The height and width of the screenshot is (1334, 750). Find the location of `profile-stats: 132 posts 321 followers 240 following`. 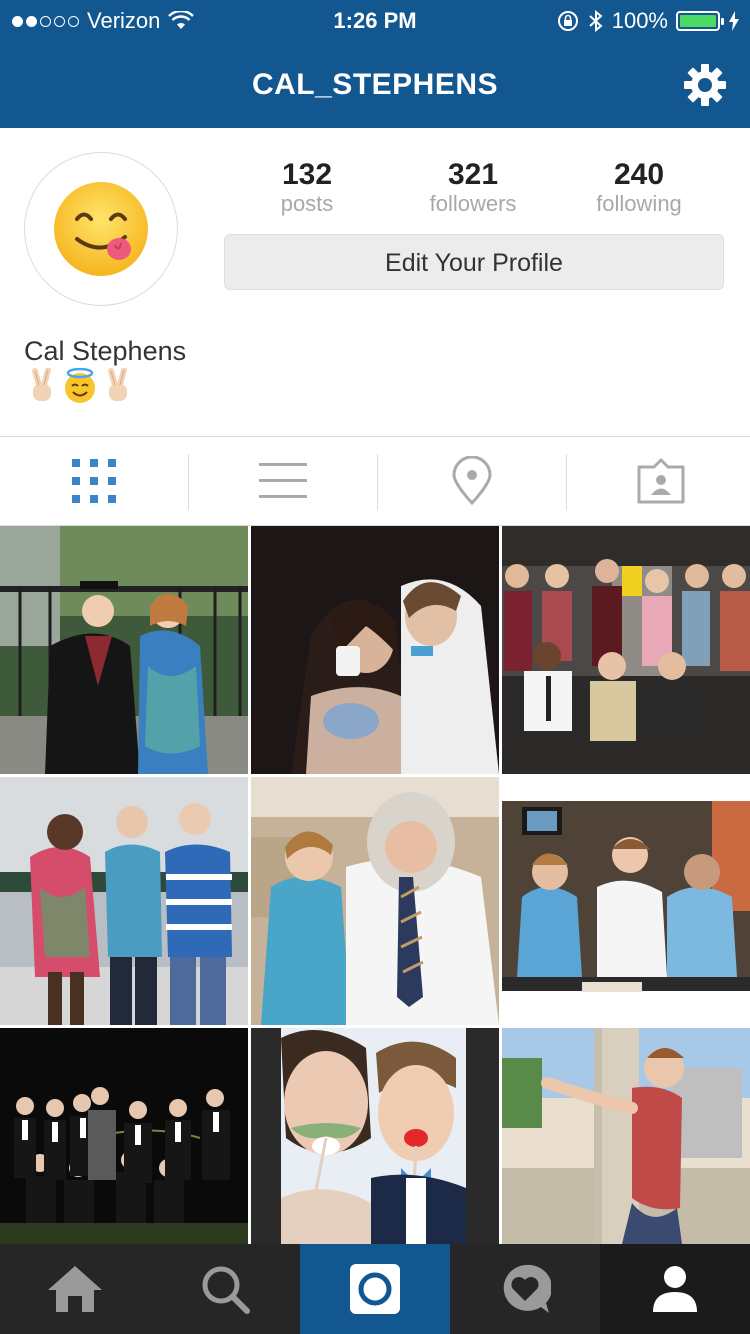

profile-stats: 132 posts 321 followers 240 following is located at coordinates (474, 190).